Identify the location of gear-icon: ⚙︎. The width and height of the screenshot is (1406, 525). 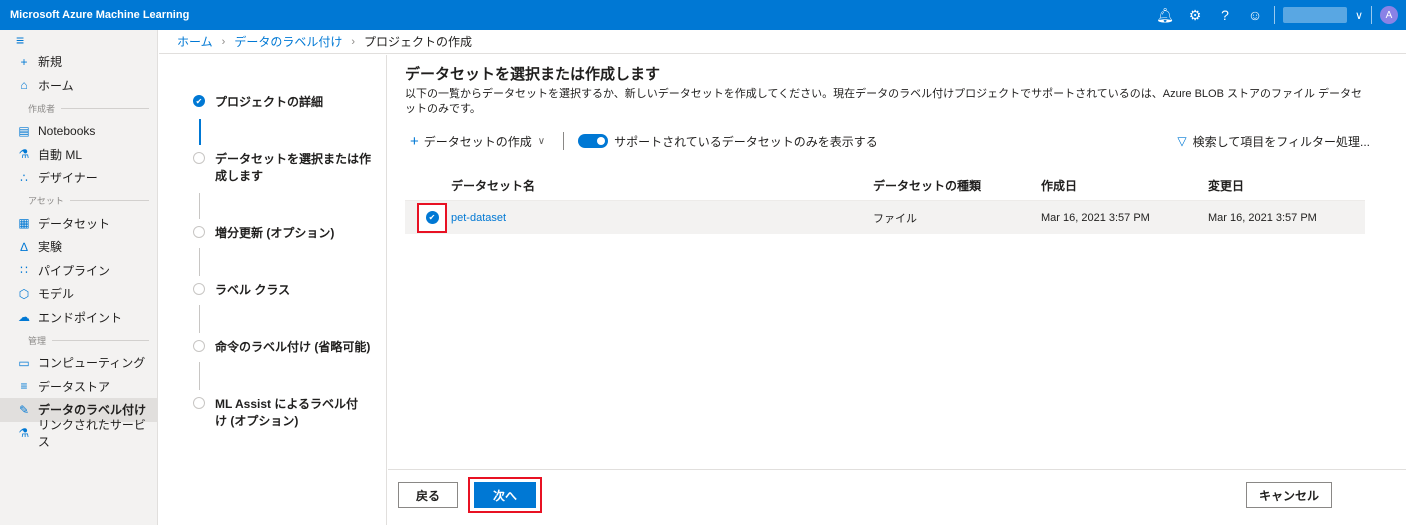
(1195, 15).